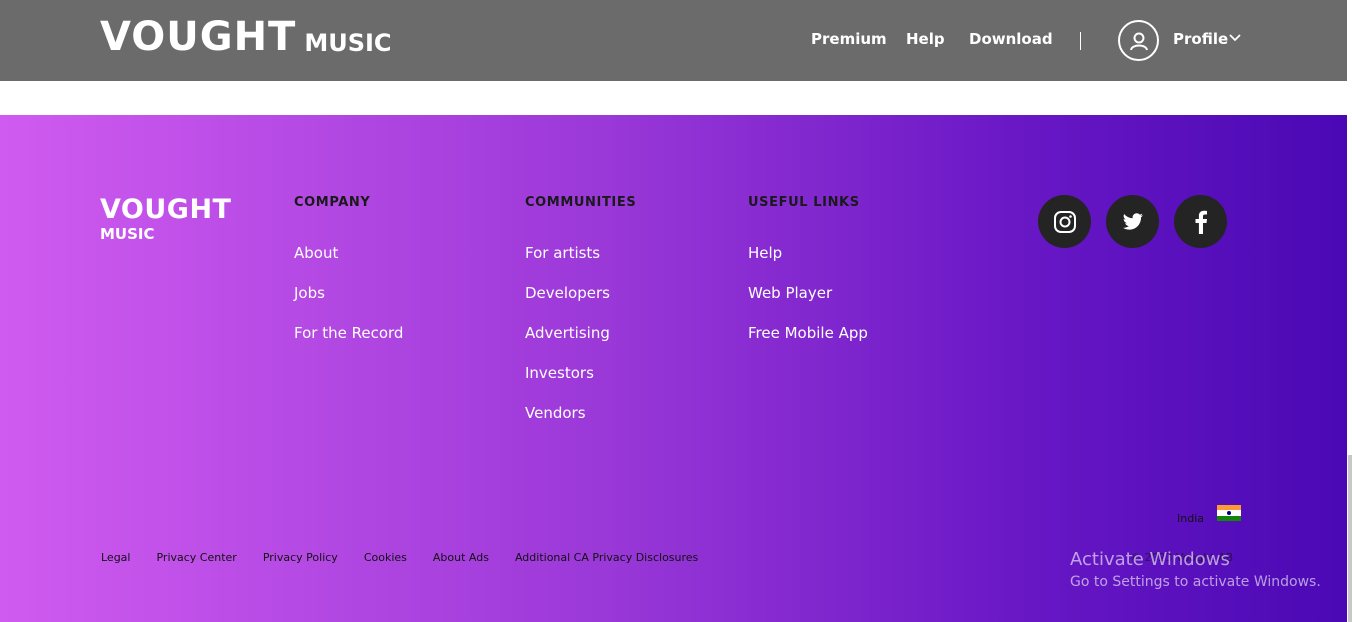 The image size is (1352, 622). Describe the element at coordinates (580, 344) in the screenshot. I see `footer-link-advertising: Advertising` at that location.